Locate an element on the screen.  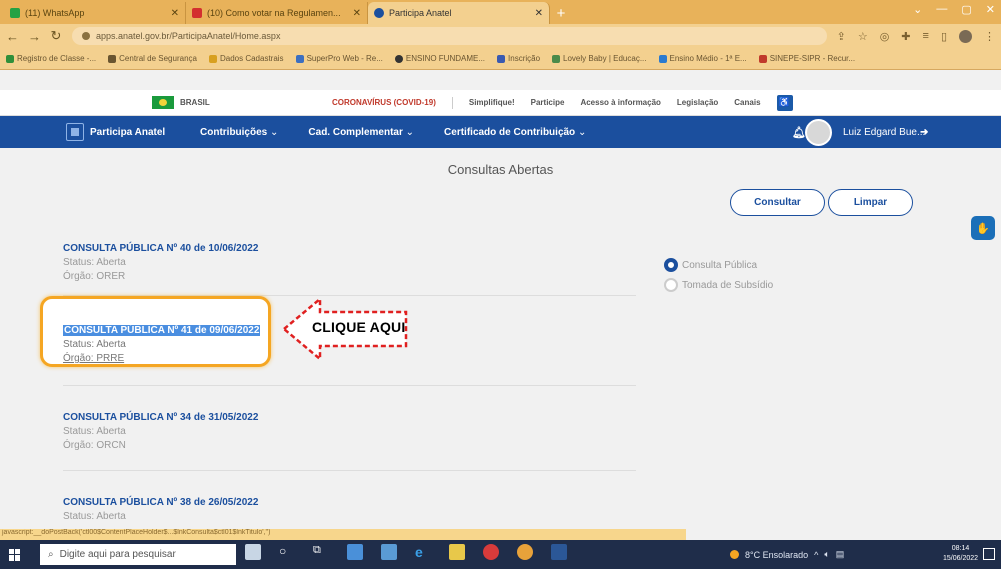
gov-link-canais: Canais is located at coordinates (747, 102).